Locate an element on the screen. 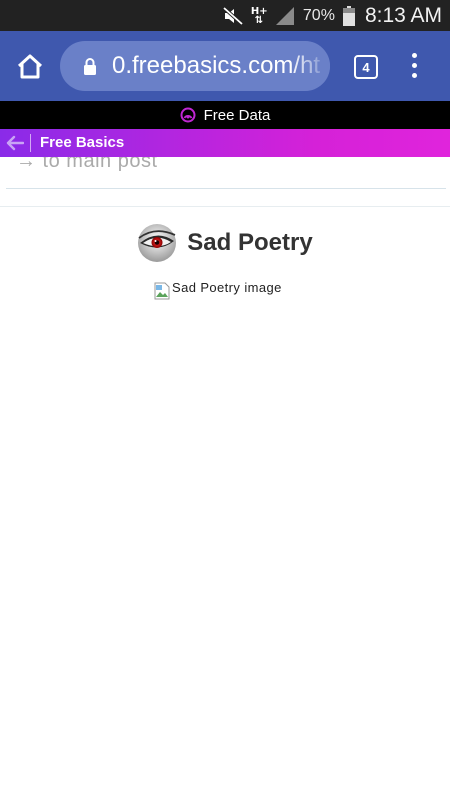  battery-icon is located at coordinates (348, 15).